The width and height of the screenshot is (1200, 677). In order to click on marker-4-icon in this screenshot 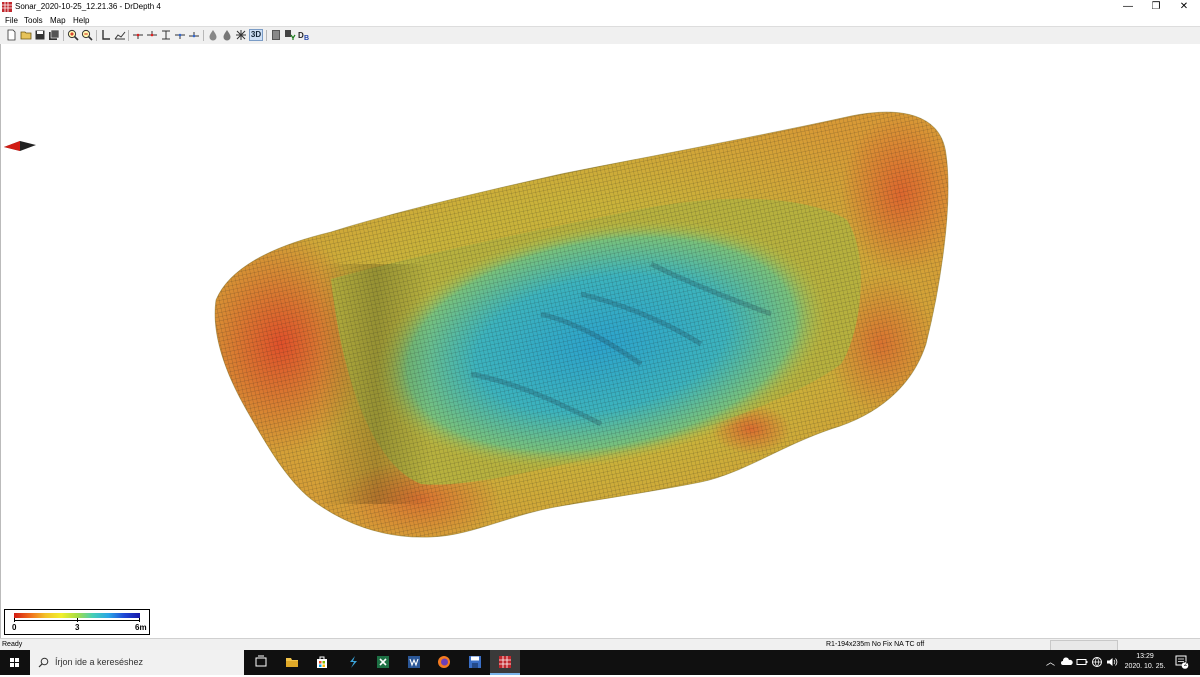, I will do `click(180, 35)`.